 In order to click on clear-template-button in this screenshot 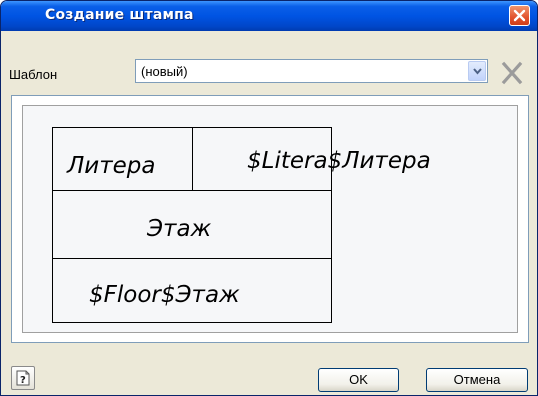, I will do `click(512, 73)`.